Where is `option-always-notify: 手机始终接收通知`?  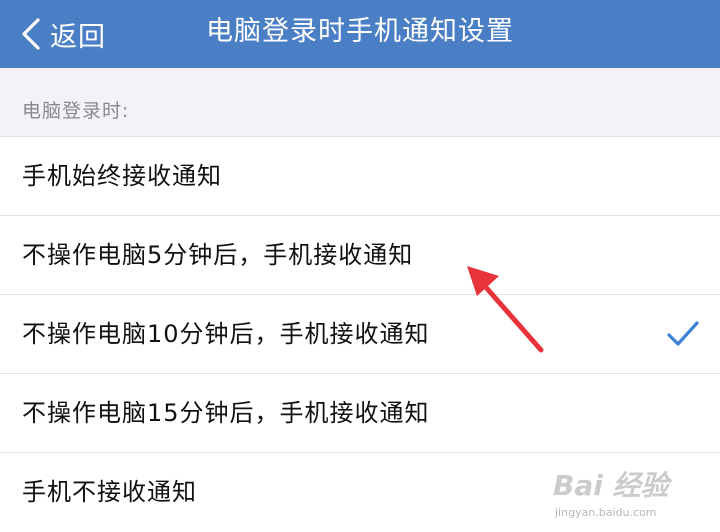 option-always-notify: 手机始终接收通知 is located at coordinates (360, 176).